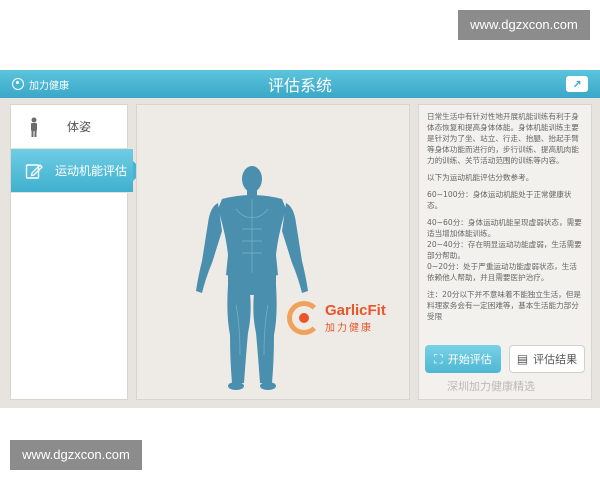 The width and height of the screenshot is (600, 480). Describe the element at coordinates (79, 127) in the screenshot. I see `sidebar-item-label: 体姿` at that location.